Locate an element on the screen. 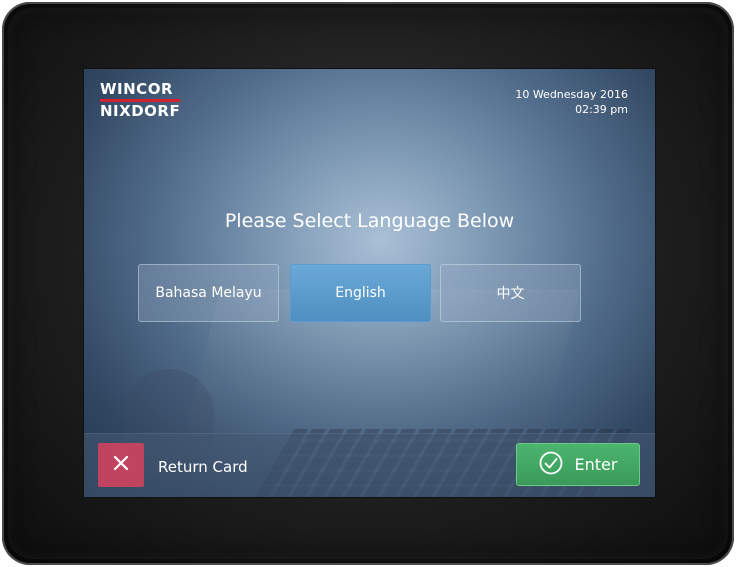  logo-line-2: NIXDORF is located at coordinates (140, 111).